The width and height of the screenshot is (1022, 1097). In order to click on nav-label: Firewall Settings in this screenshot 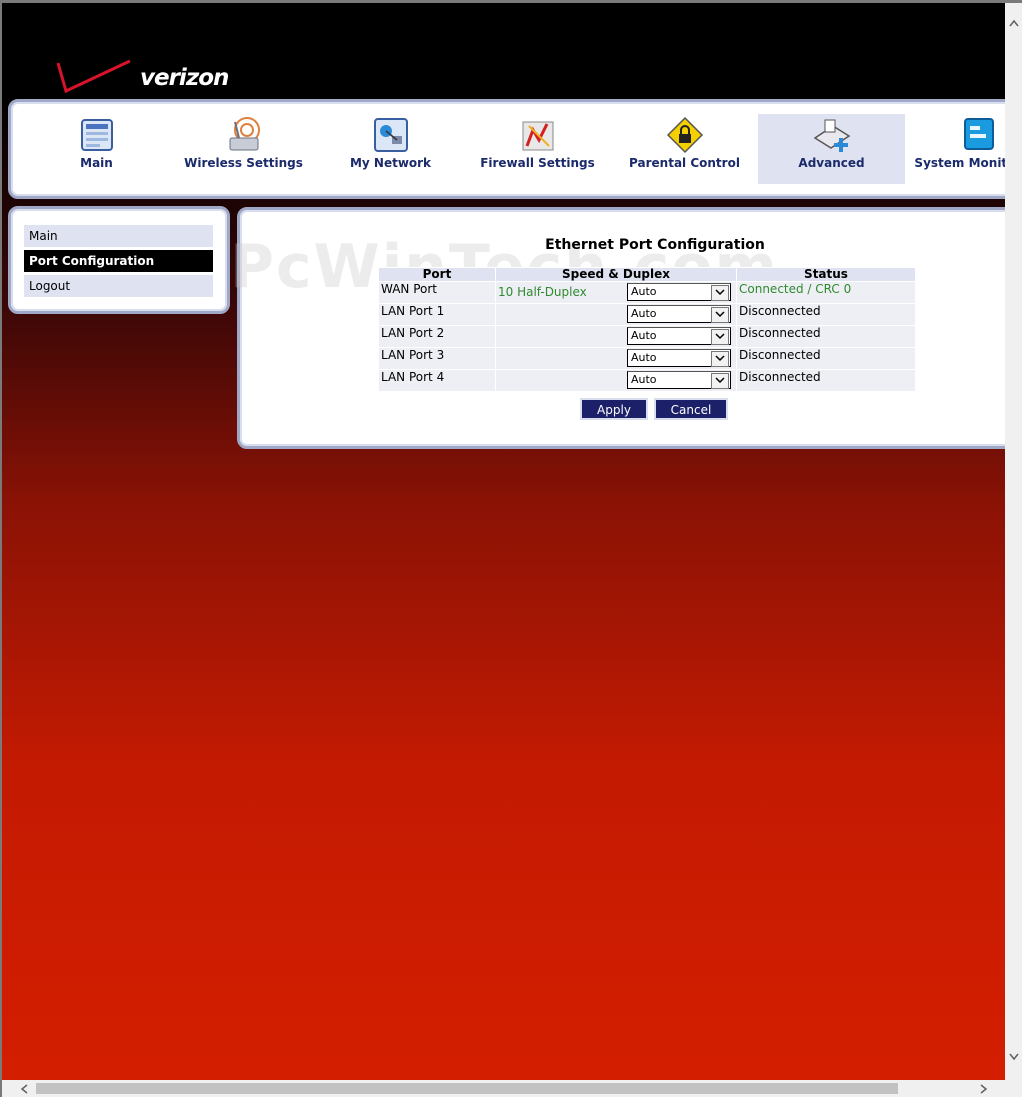, I will do `click(537, 163)`.